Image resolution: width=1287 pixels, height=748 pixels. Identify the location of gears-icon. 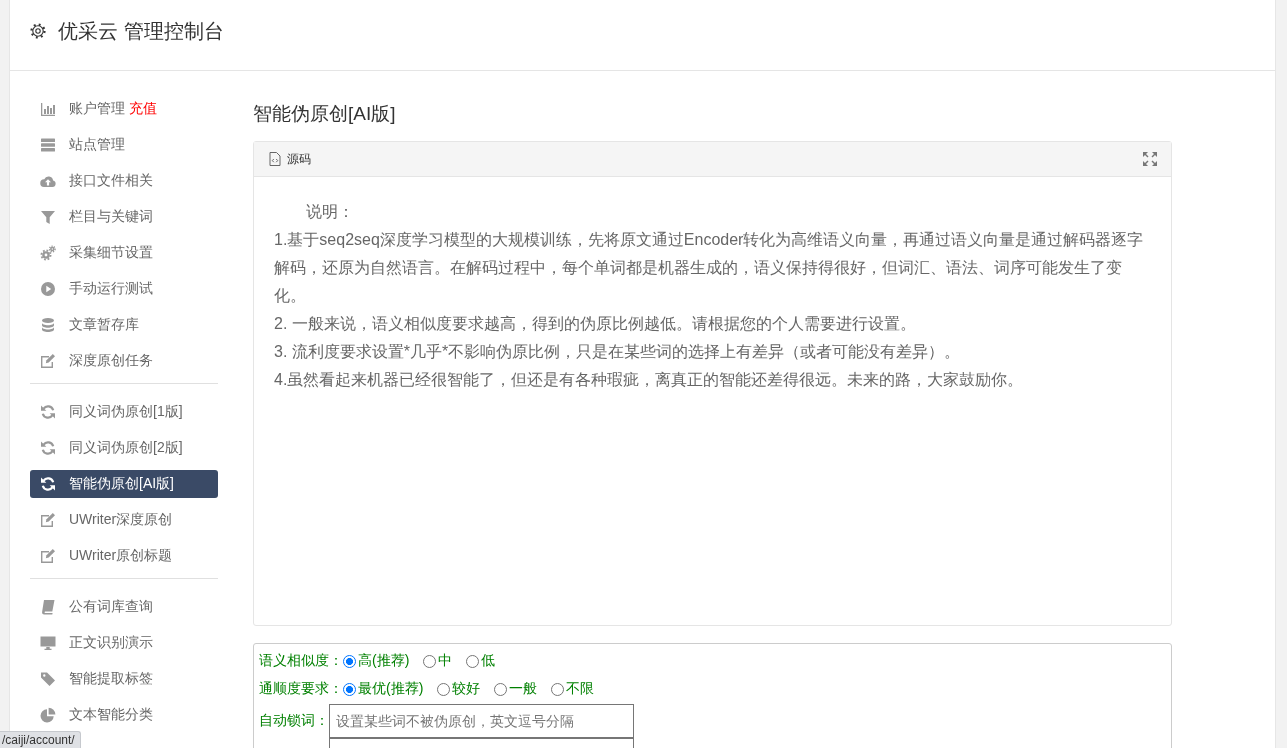
(48, 253).